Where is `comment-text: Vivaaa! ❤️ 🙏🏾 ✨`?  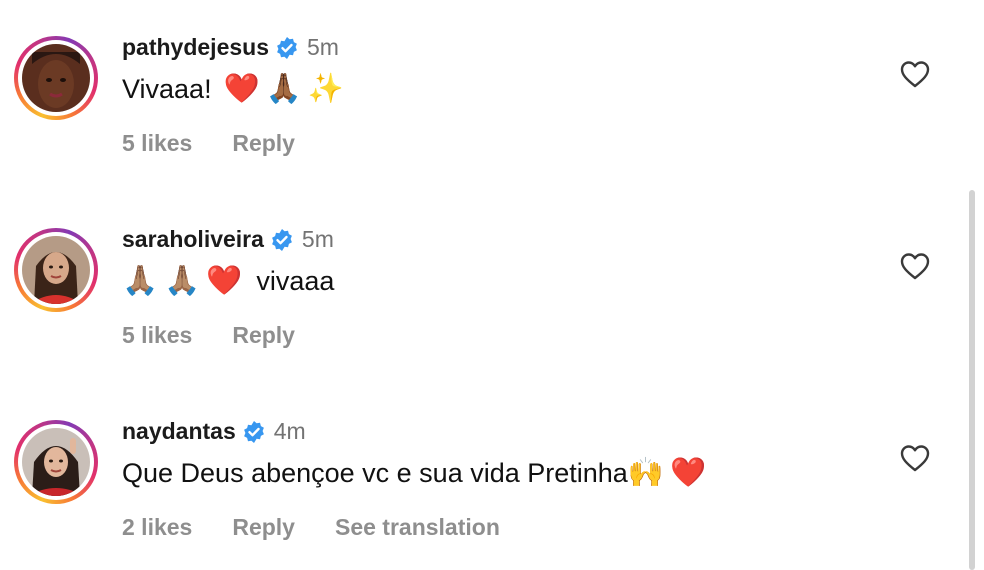 comment-text: Vivaaa! ❤️ 🙏🏾 ✨ is located at coordinates (233, 89).